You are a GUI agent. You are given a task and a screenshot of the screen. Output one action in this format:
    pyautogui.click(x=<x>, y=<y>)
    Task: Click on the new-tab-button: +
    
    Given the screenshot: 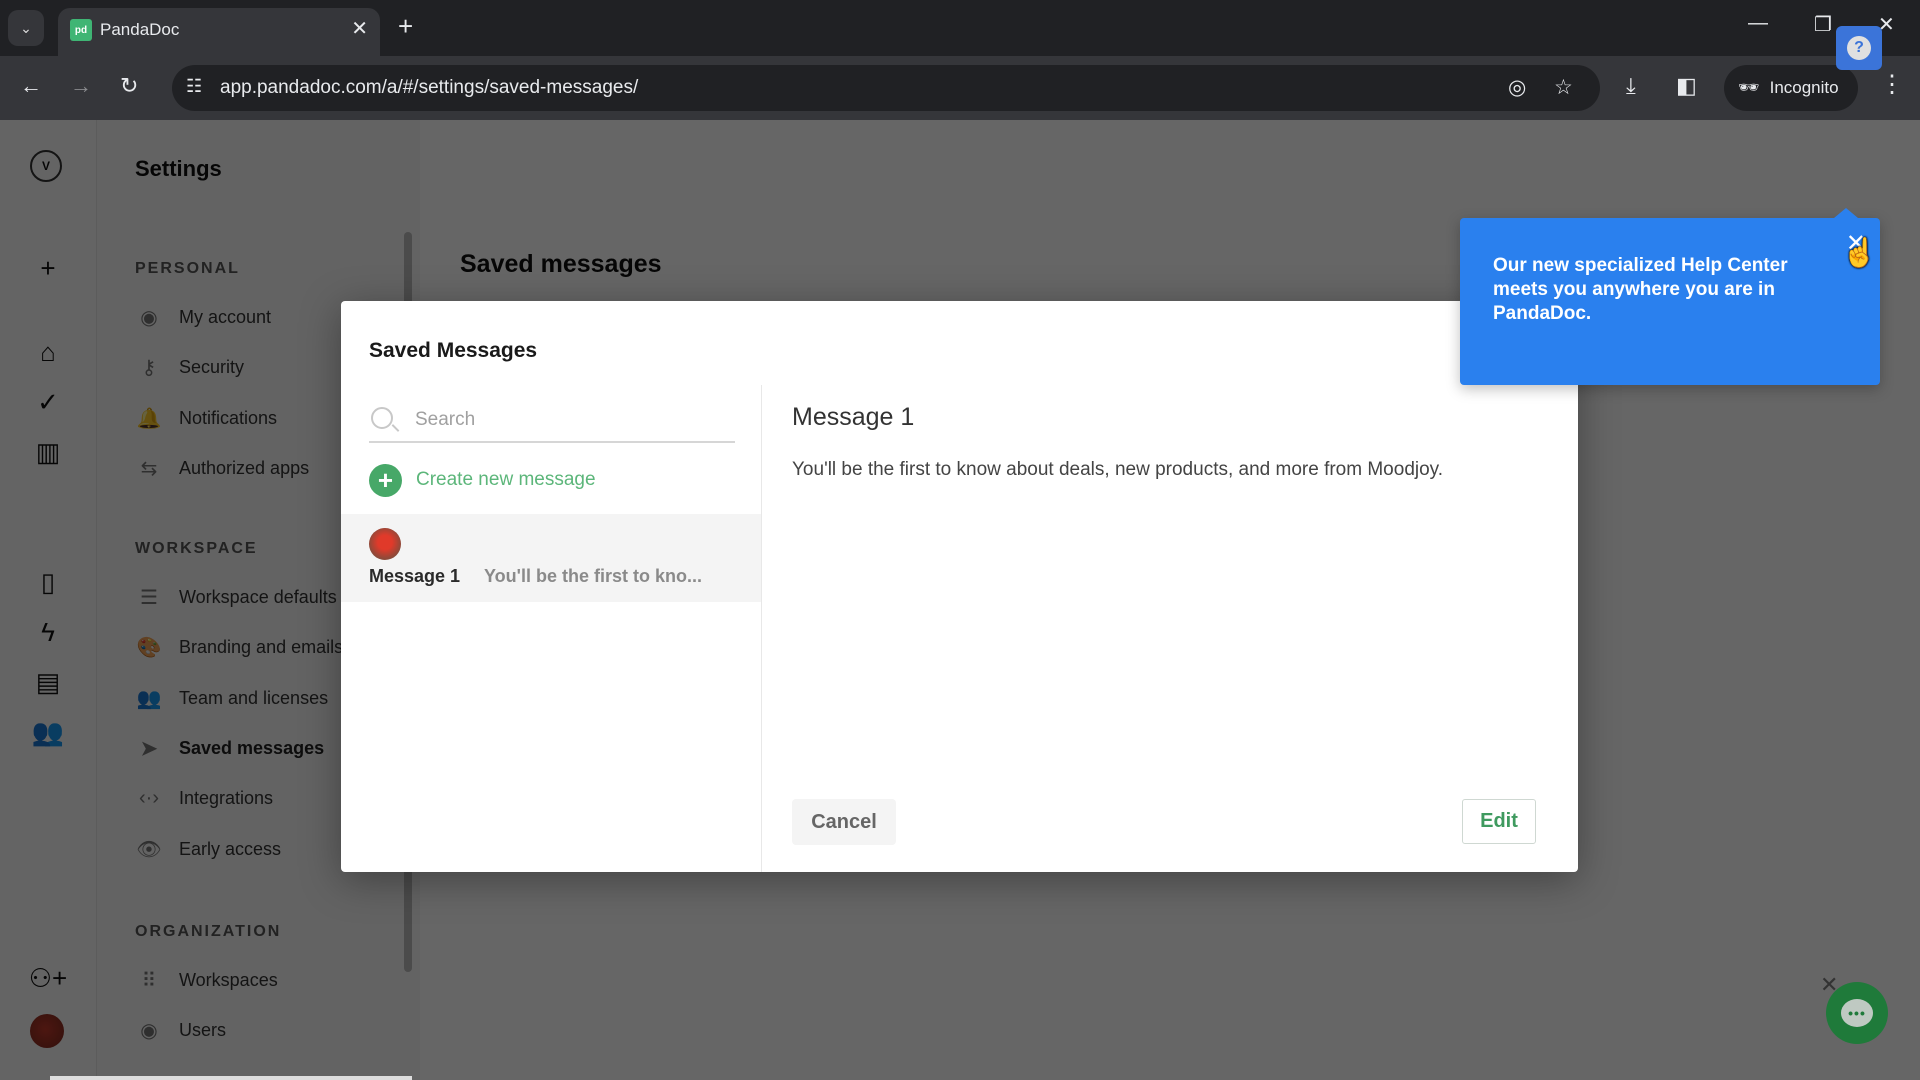 What is the action you would take?
    pyautogui.click(x=405, y=26)
    